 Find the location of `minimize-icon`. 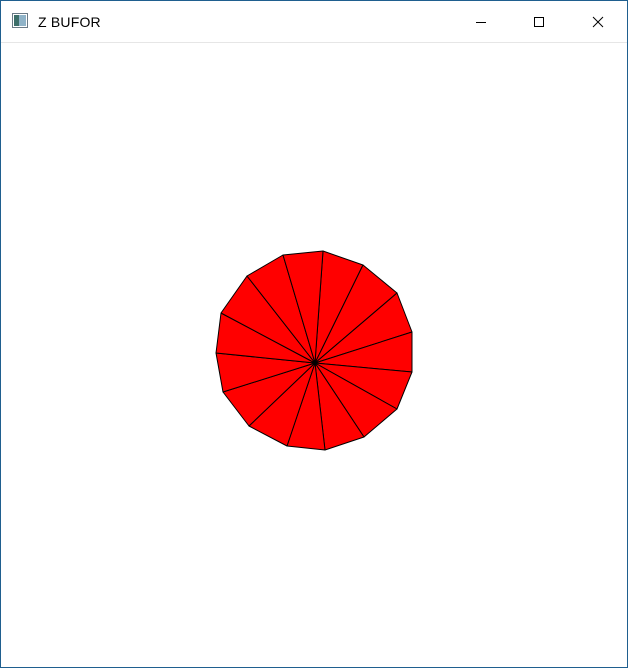

minimize-icon is located at coordinates (481, 22).